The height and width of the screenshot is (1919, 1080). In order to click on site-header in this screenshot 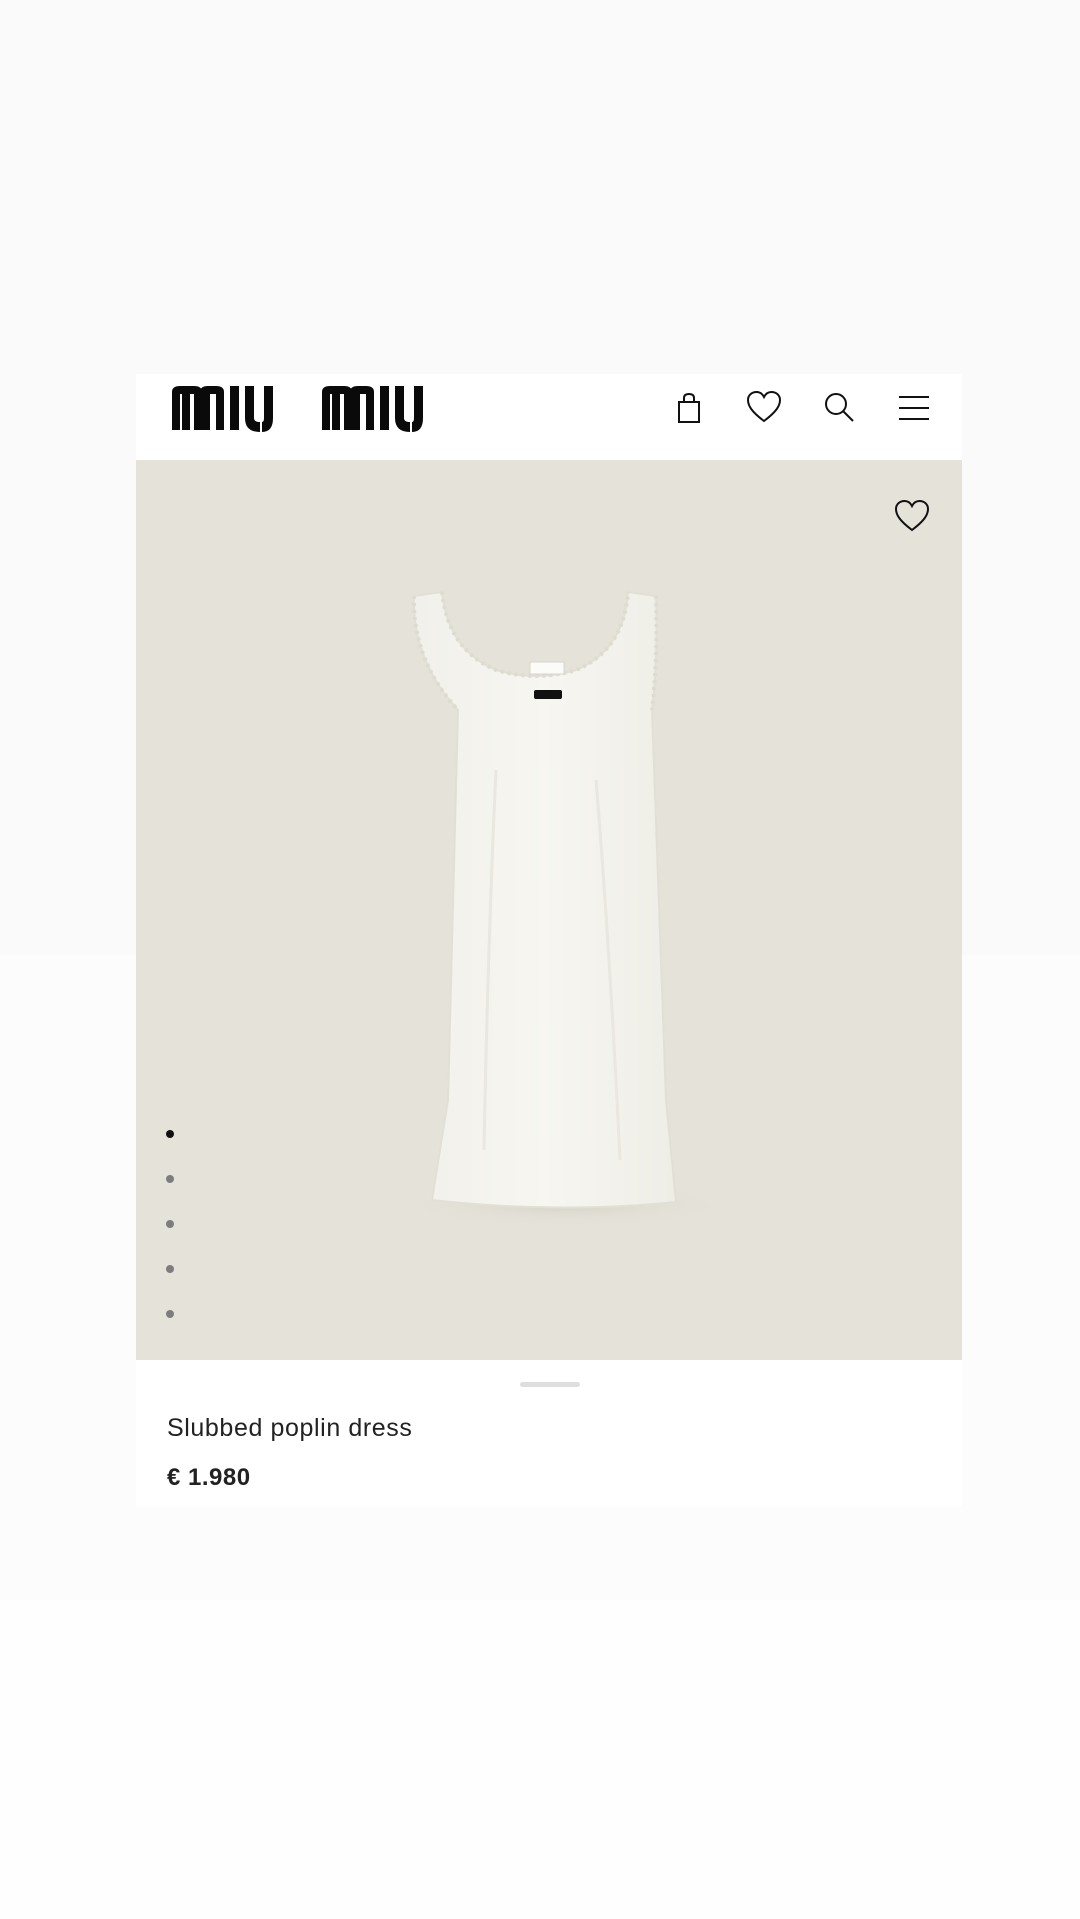, I will do `click(549, 417)`.